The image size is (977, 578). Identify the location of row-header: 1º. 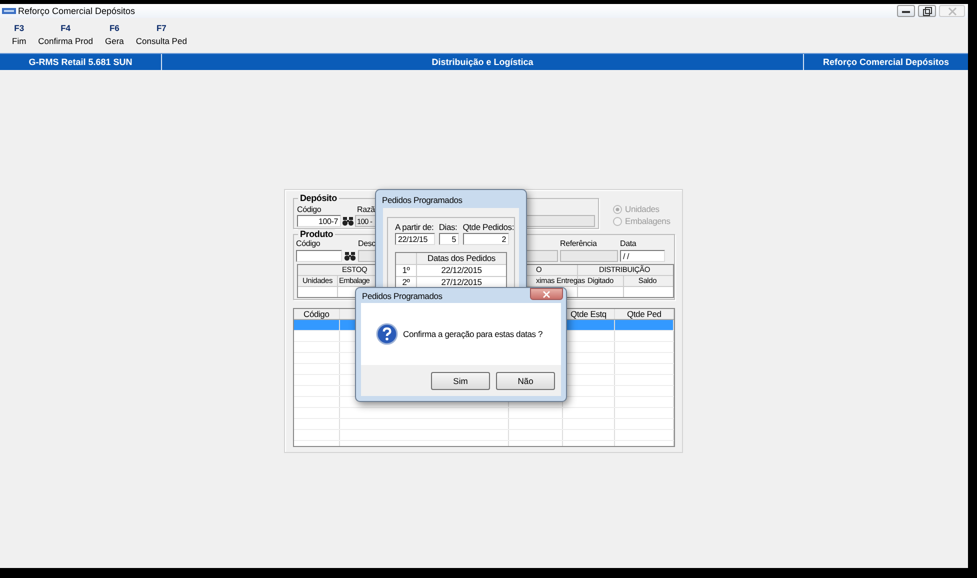
(406, 270).